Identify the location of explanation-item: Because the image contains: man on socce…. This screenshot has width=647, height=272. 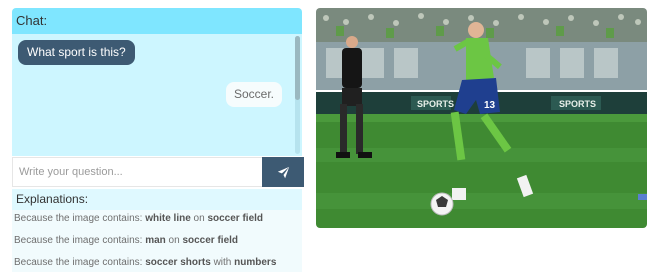
(126, 241).